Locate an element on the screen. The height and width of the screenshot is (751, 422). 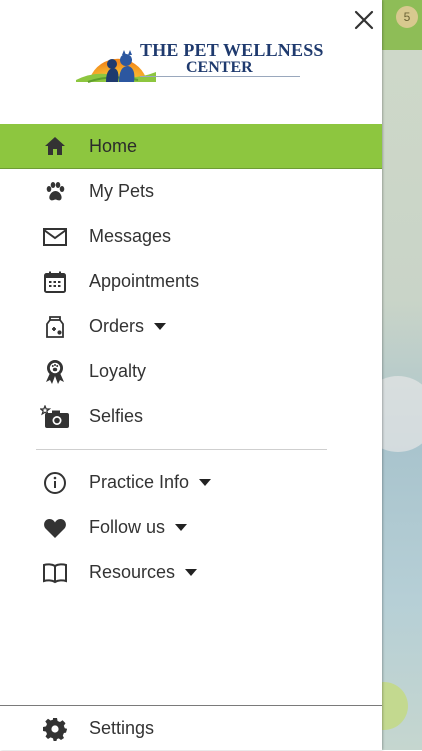
menu-divider is located at coordinates (181, 449).